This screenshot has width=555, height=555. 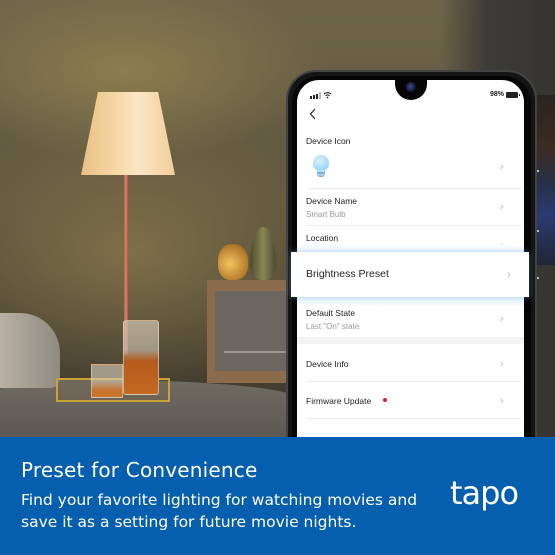 I want to click on battery-percent: 98%, so click(x=496, y=94).